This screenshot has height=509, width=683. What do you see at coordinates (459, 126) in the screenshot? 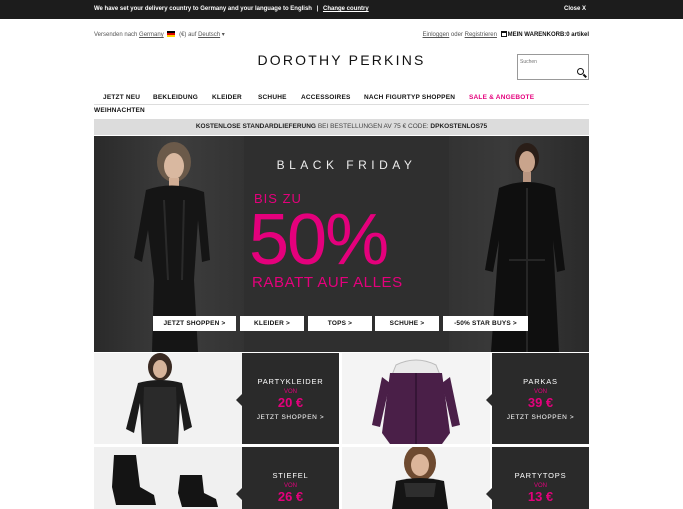
I see `promo-code: DPKOSTENLOS75` at bounding box center [459, 126].